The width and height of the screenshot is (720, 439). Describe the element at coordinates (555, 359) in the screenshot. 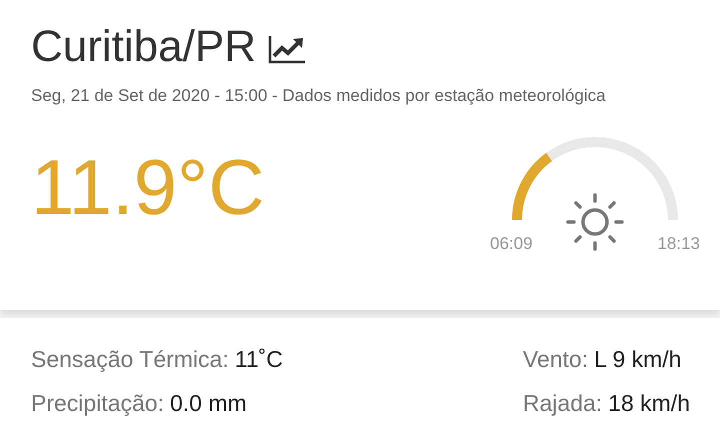

I see `detail-label: Vento:` at that location.